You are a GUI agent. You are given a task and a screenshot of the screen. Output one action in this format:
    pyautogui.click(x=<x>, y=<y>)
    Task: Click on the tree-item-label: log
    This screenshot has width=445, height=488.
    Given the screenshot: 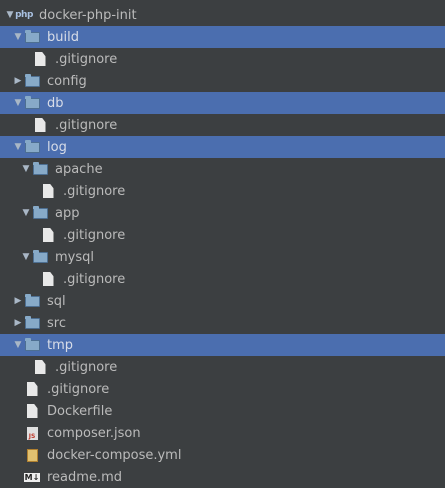 What is the action you would take?
    pyautogui.click(x=57, y=147)
    